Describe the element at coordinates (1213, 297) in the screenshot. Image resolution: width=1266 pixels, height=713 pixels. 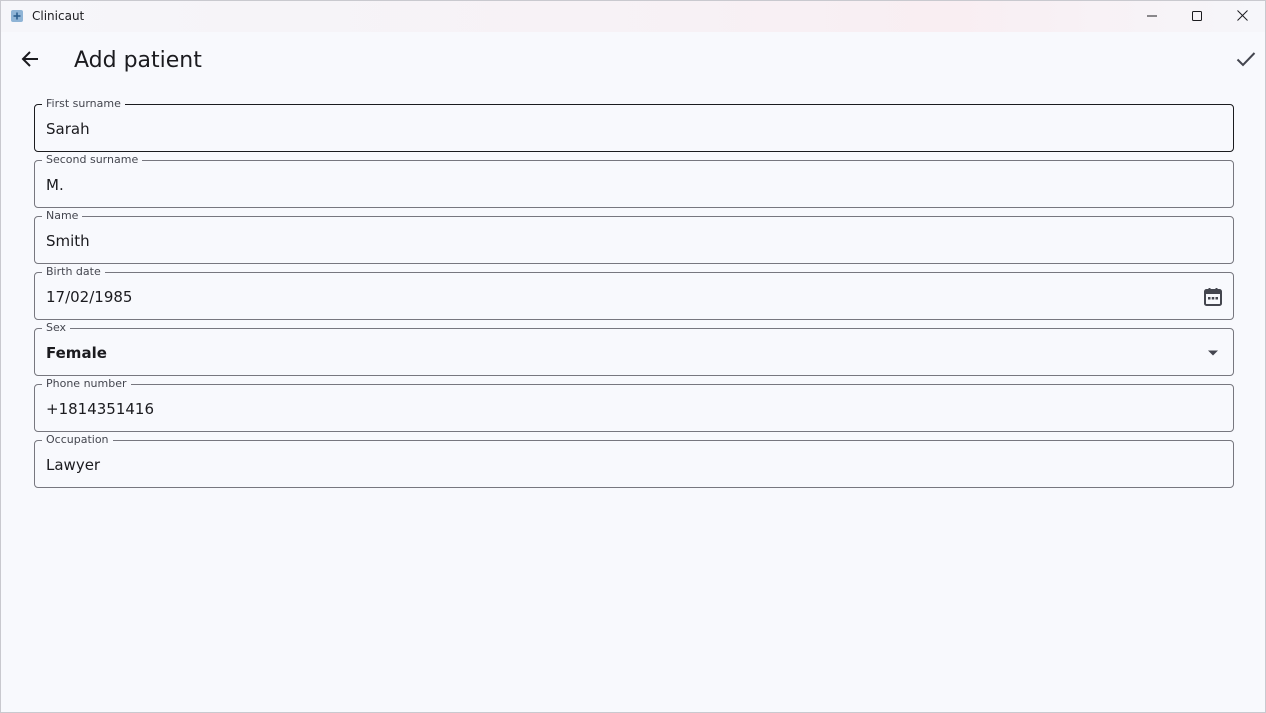
I see `calendar-icon` at that location.